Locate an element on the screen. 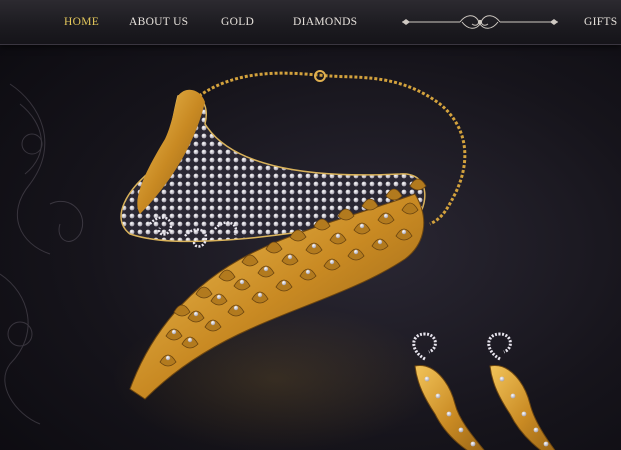  nav-item-gold: GOLD is located at coordinates (237, 22).